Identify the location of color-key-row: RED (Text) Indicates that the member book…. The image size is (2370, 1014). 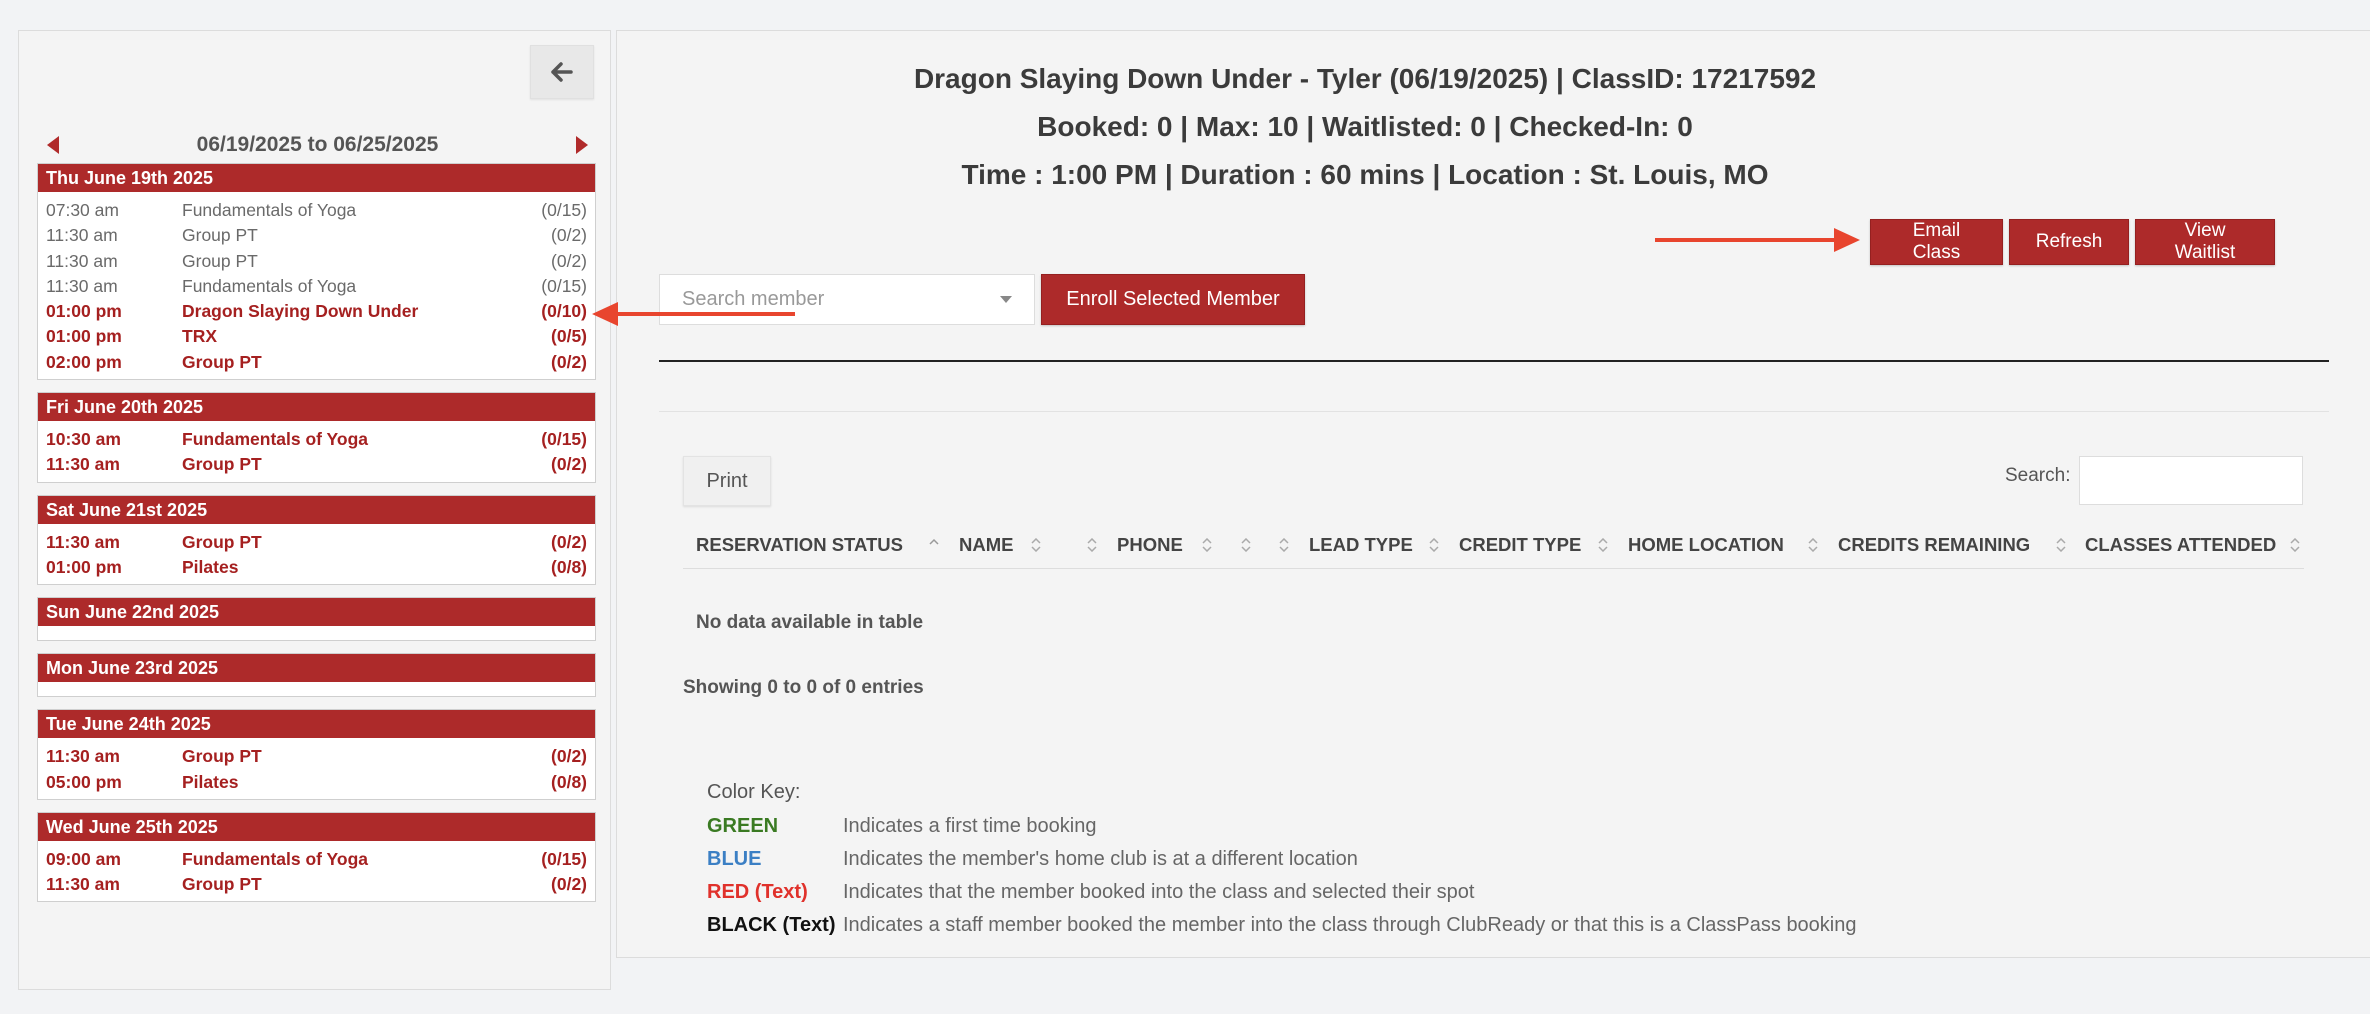
(1282, 892).